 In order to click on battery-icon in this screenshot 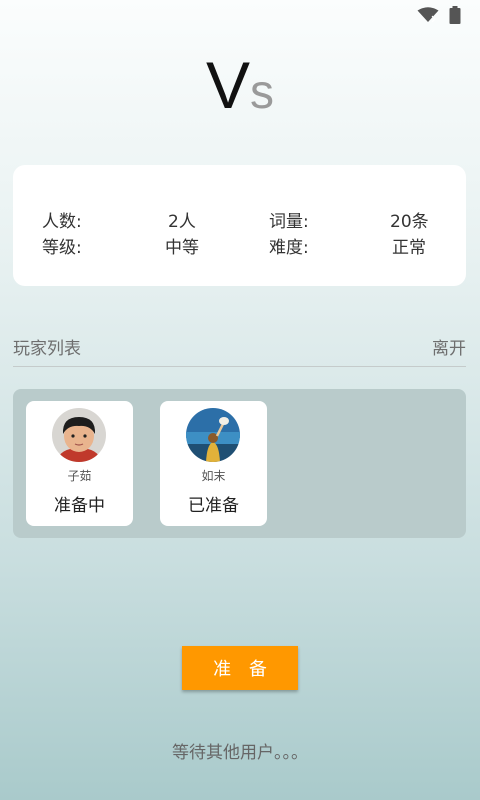, I will do `click(455, 17)`.